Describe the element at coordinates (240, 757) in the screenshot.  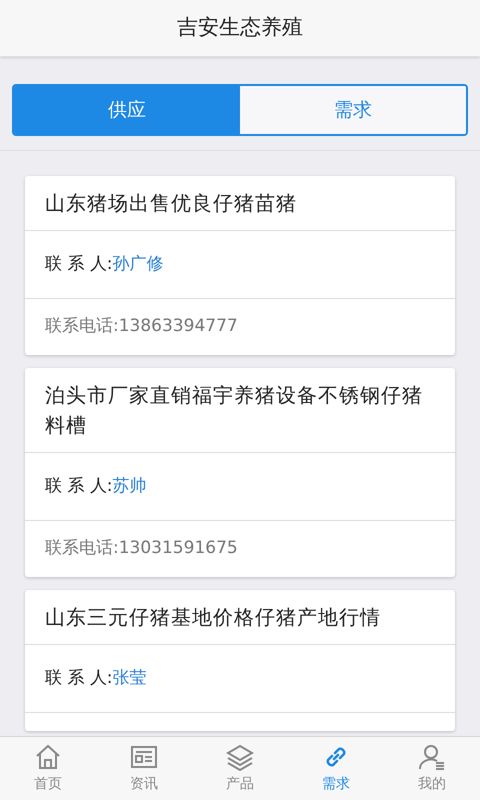
I see `layers-icon` at that location.